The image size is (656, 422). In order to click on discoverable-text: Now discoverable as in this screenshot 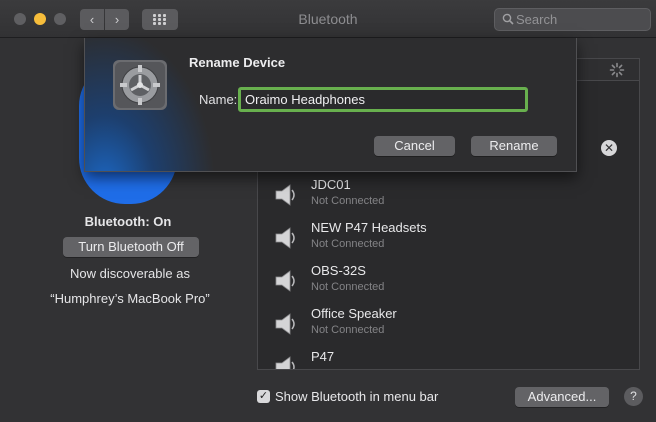, I will do `click(130, 273)`.